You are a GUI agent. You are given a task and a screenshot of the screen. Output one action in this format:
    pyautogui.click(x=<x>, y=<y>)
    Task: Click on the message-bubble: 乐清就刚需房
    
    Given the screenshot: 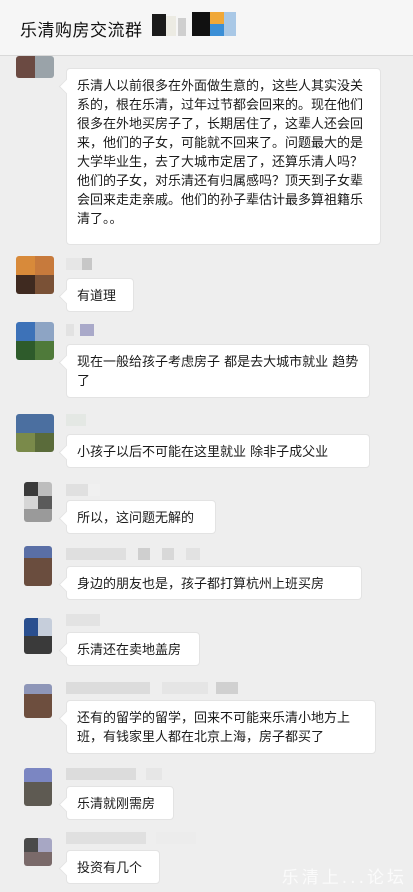 What is the action you would take?
    pyautogui.click(x=120, y=803)
    